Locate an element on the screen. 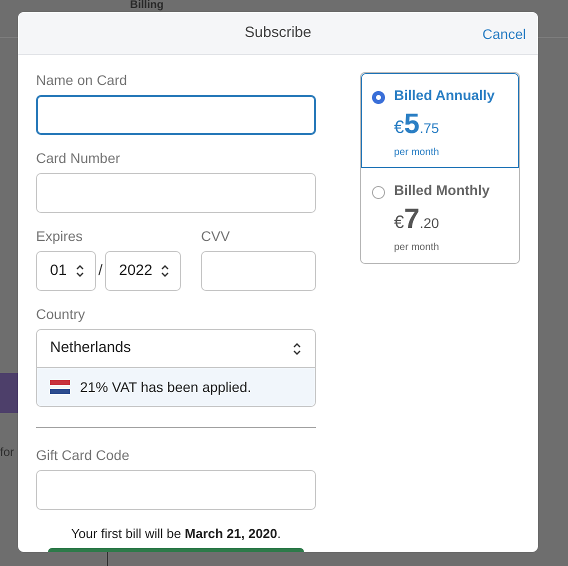 Image resolution: width=568 pixels, height=566 pixels. page-text: for is located at coordinates (7, 452).